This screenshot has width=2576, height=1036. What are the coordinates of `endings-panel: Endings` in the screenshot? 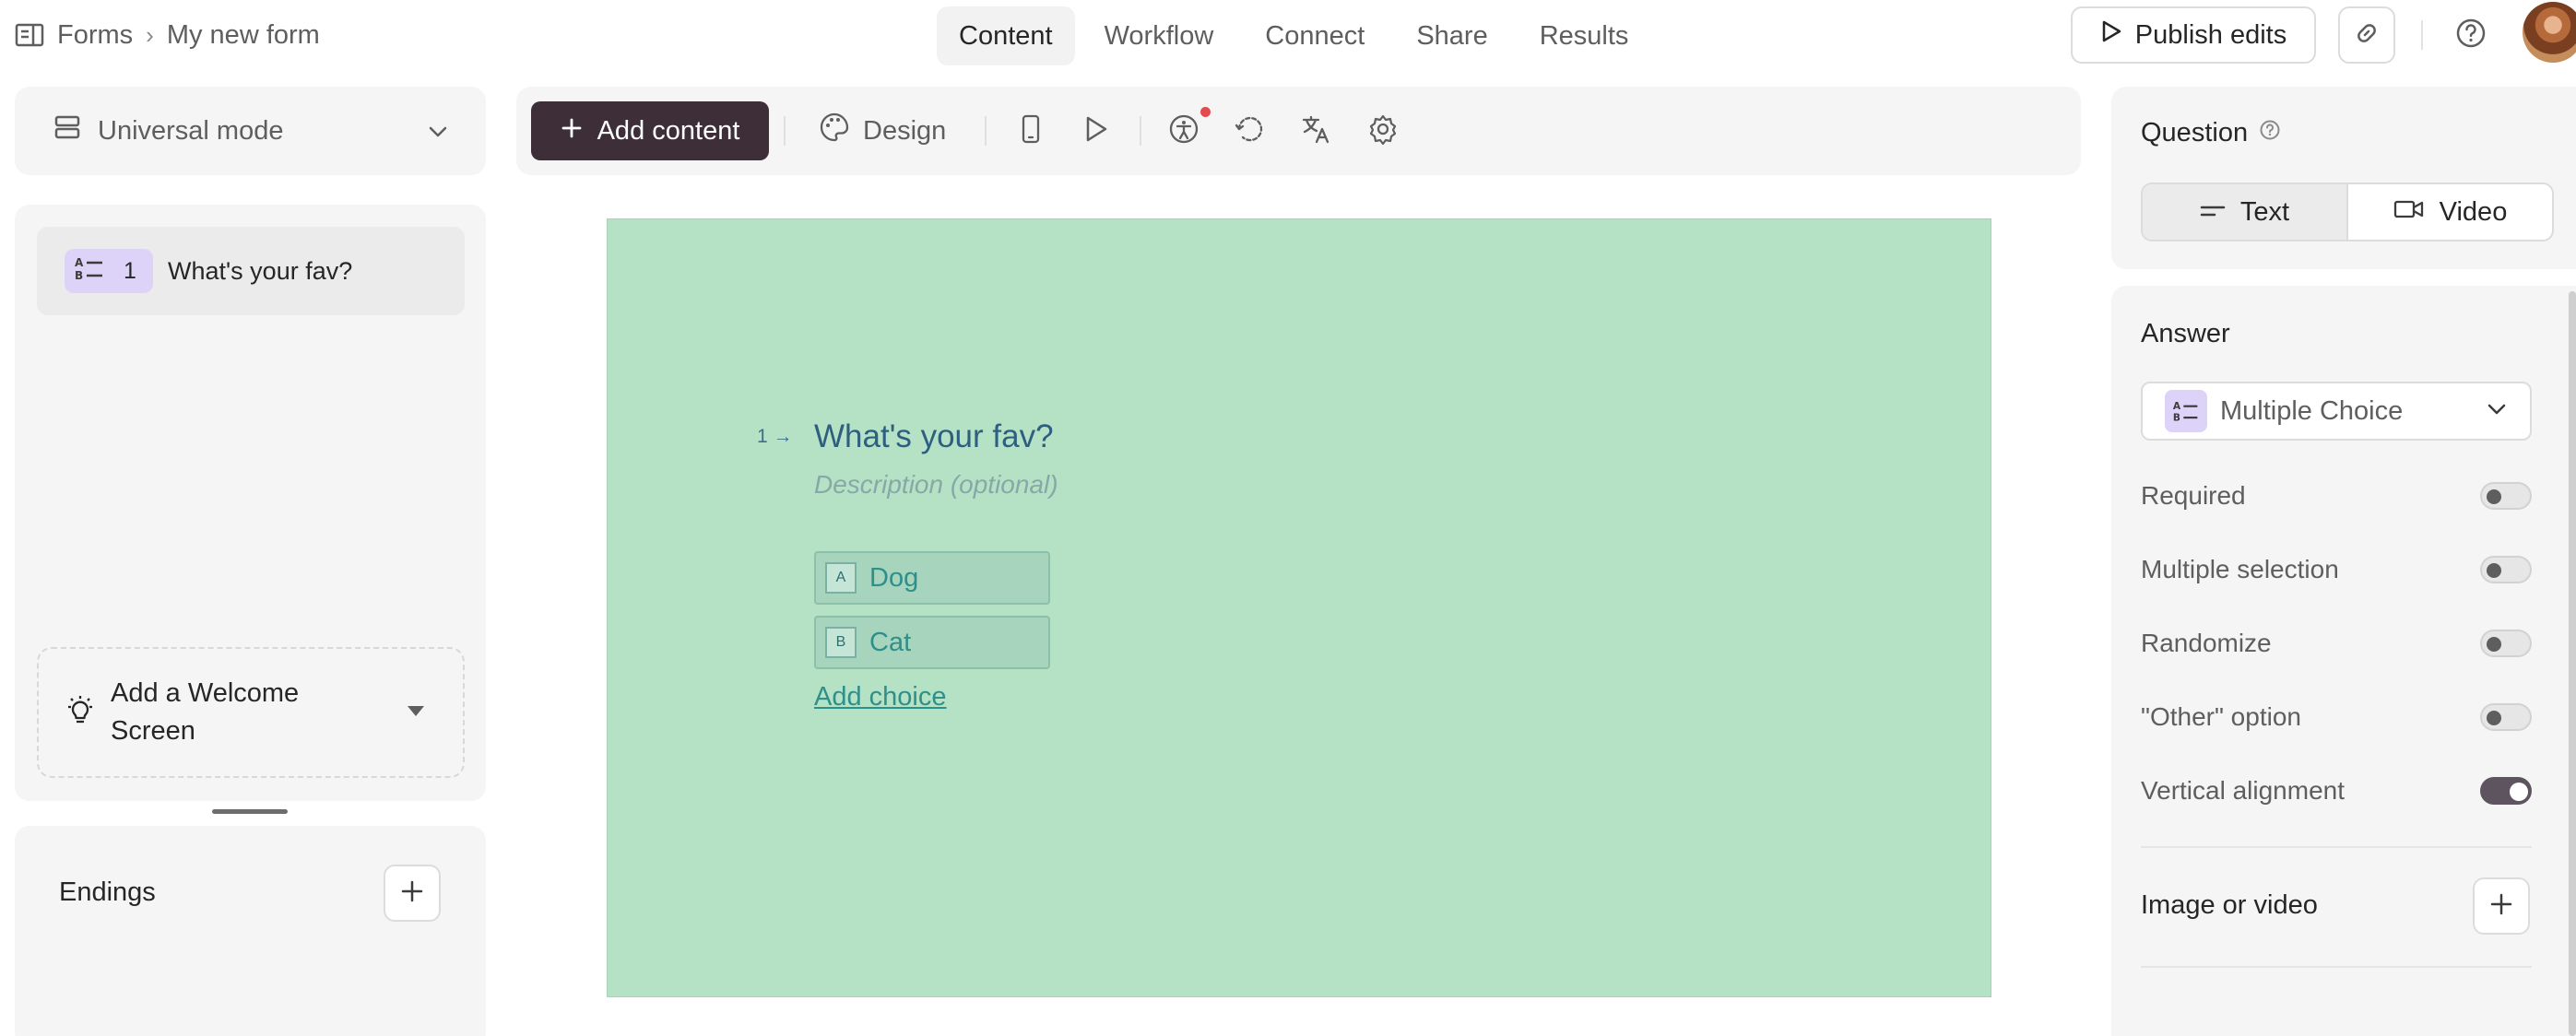 It's located at (250, 931).